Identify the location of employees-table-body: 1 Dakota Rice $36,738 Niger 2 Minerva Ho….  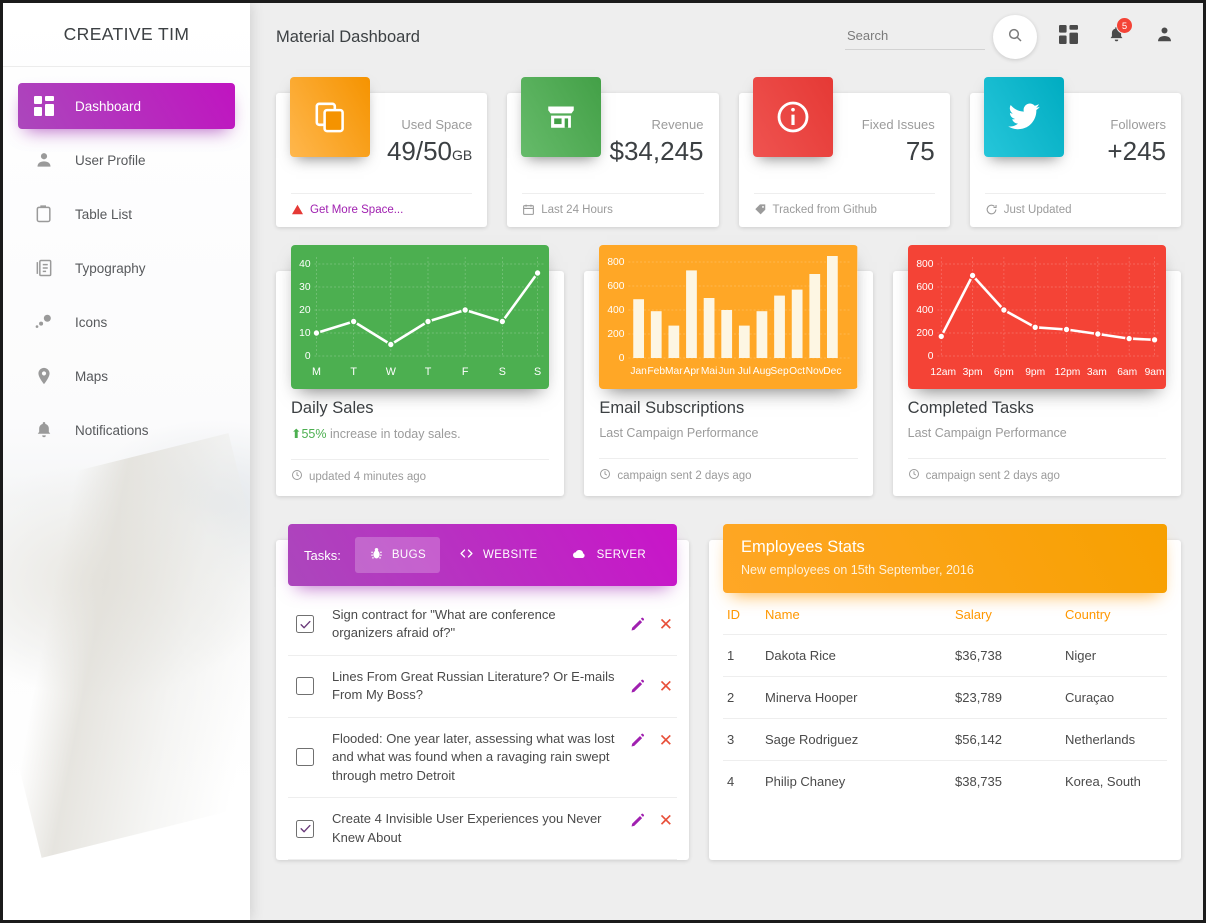
(945, 718).